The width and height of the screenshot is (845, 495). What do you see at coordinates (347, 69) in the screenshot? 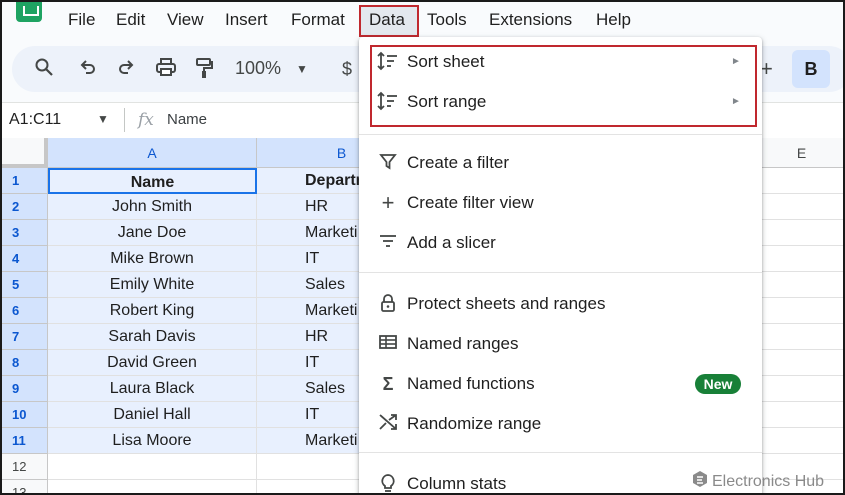
I see `currency-format-button: $` at bounding box center [347, 69].